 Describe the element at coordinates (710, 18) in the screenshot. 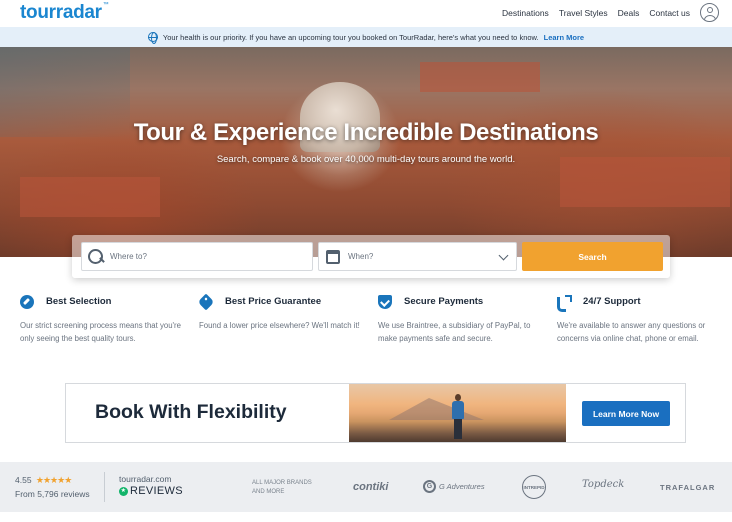

I see `avatar-body` at that location.